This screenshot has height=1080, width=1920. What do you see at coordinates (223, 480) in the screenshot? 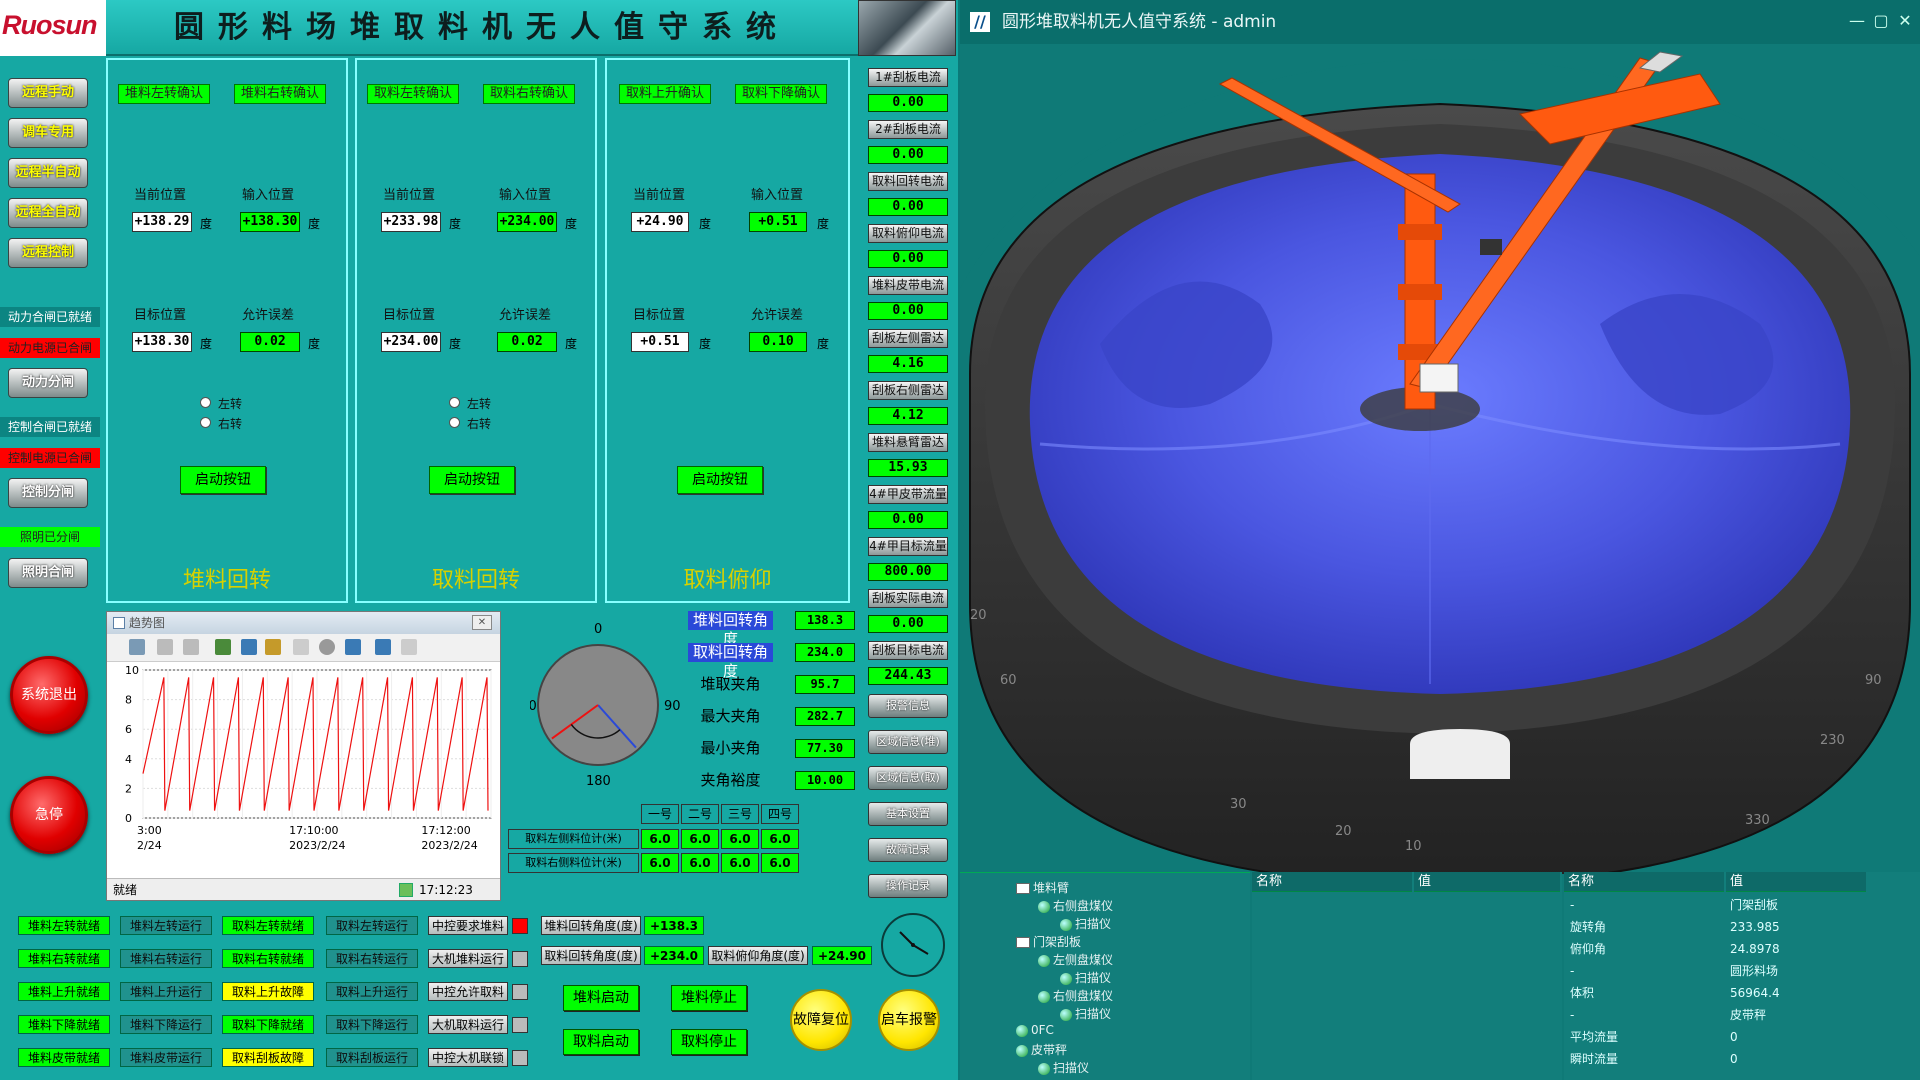
I see `stacker-slew-start-button: 启动按钮` at bounding box center [223, 480].